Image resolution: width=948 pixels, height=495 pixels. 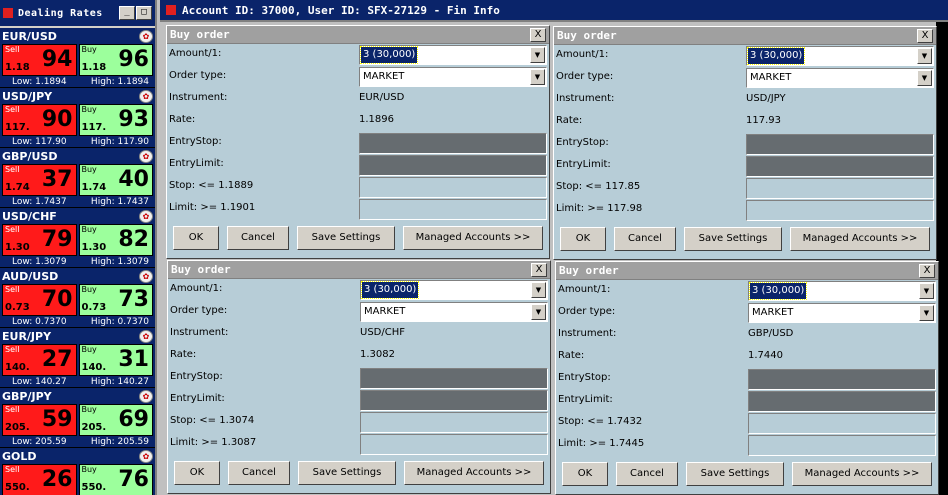 What do you see at coordinates (27, 96) in the screenshot?
I see `pair-name: USD/JPY` at bounding box center [27, 96].